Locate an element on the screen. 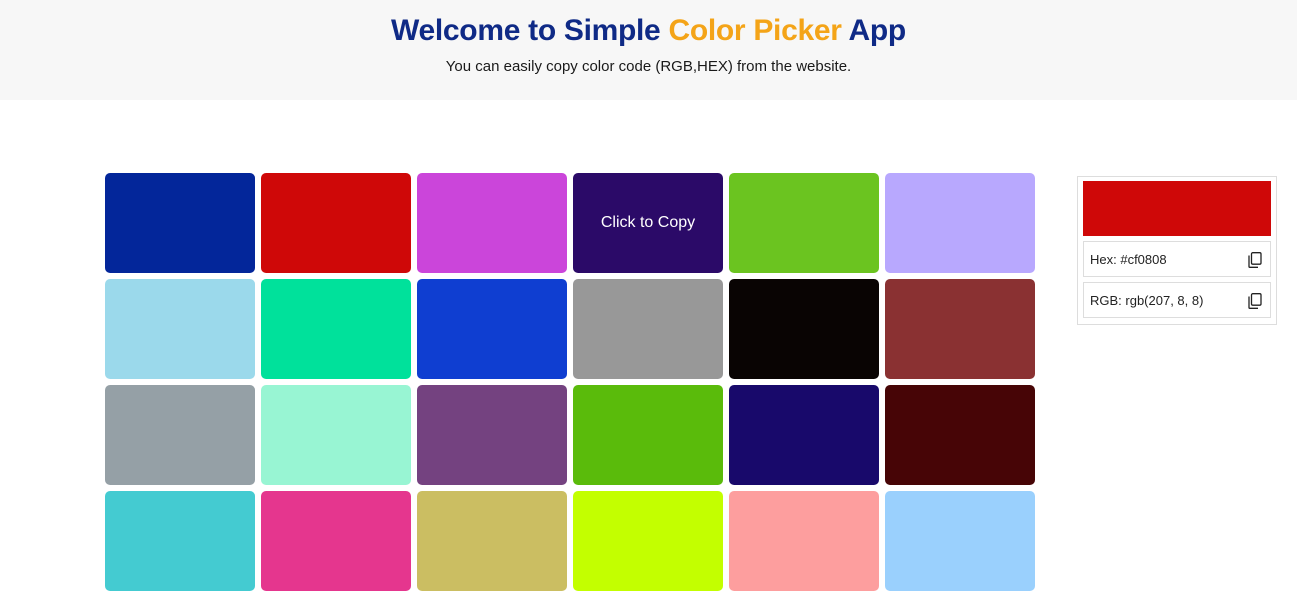 The height and width of the screenshot is (591, 1297). rgb-code-text: RGB: rgb(207, 8, 8) is located at coordinates (1147, 300).